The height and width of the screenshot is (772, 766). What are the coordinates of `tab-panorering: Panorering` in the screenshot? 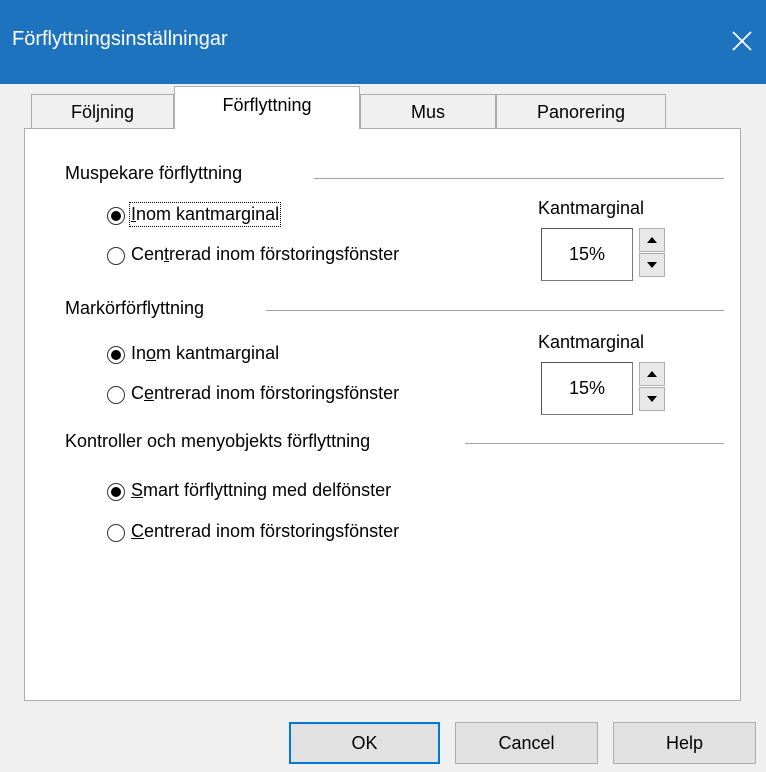 It's located at (581, 111).